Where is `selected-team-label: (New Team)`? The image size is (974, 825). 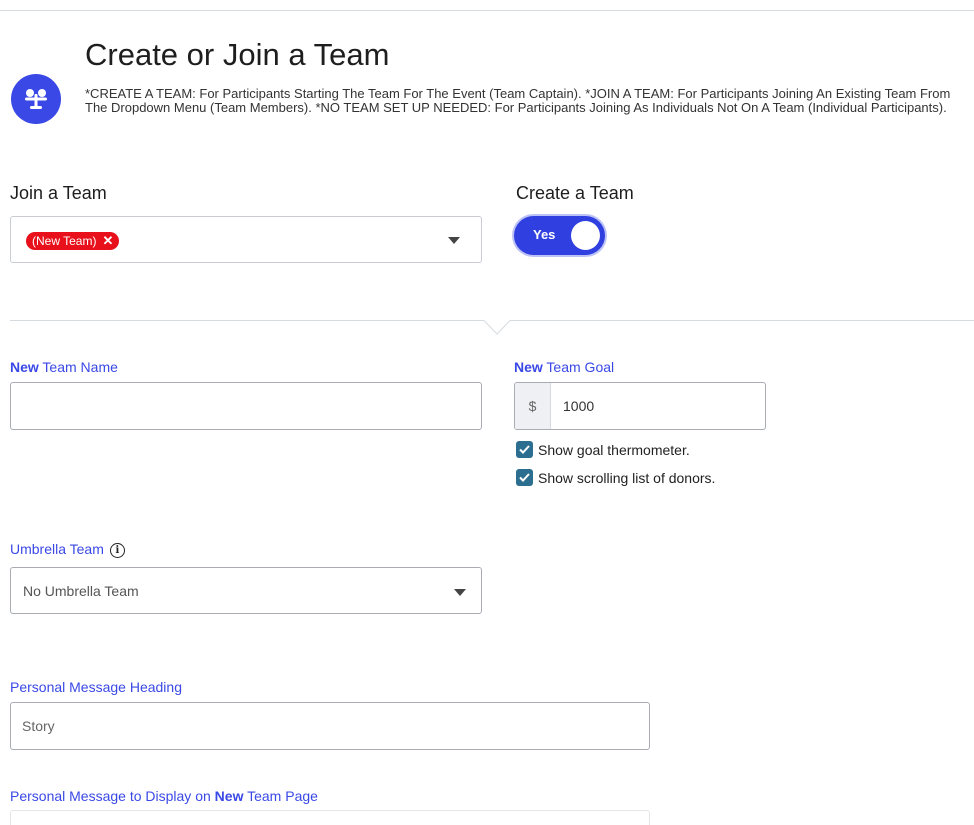 selected-team-label: (New Team) is located at coordinates (64, 241).